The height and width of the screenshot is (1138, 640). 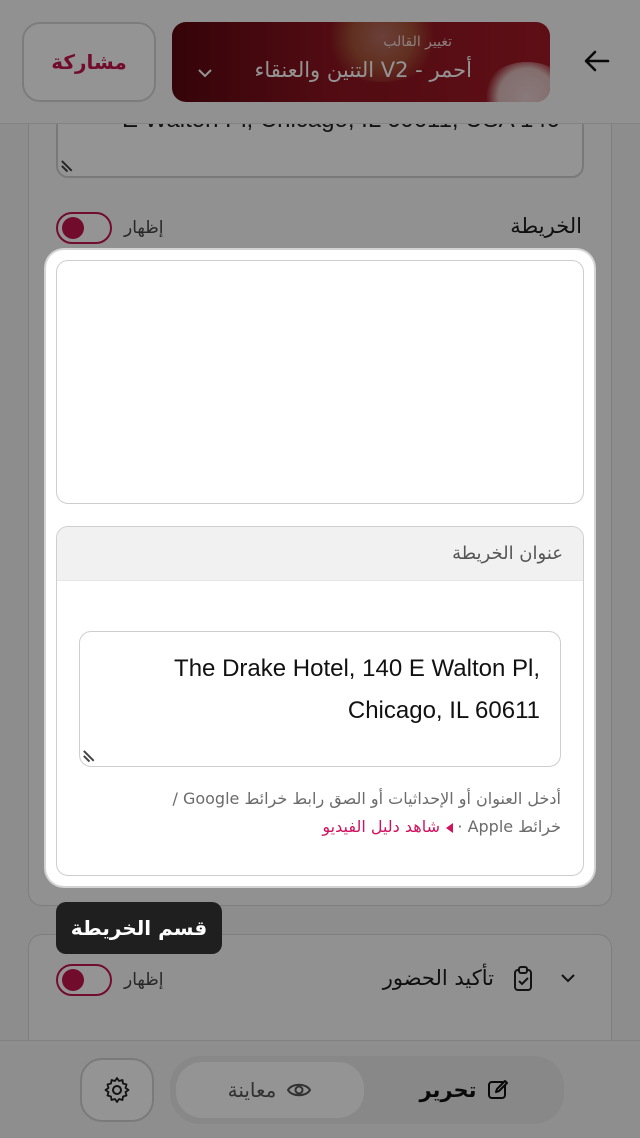 I want to click on play-icon, so click(x=449, y=827).